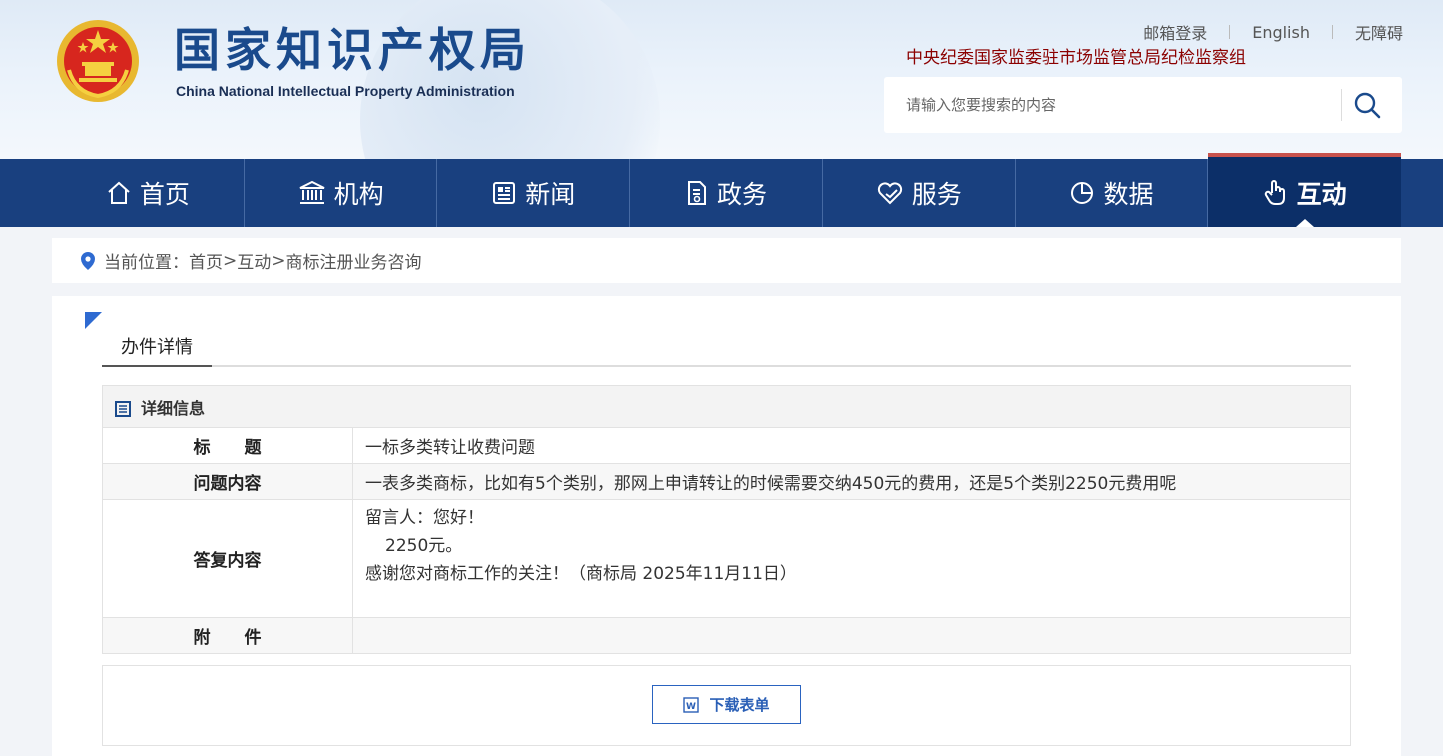  I want to click on table-row: 附 件, so click(726, 635).